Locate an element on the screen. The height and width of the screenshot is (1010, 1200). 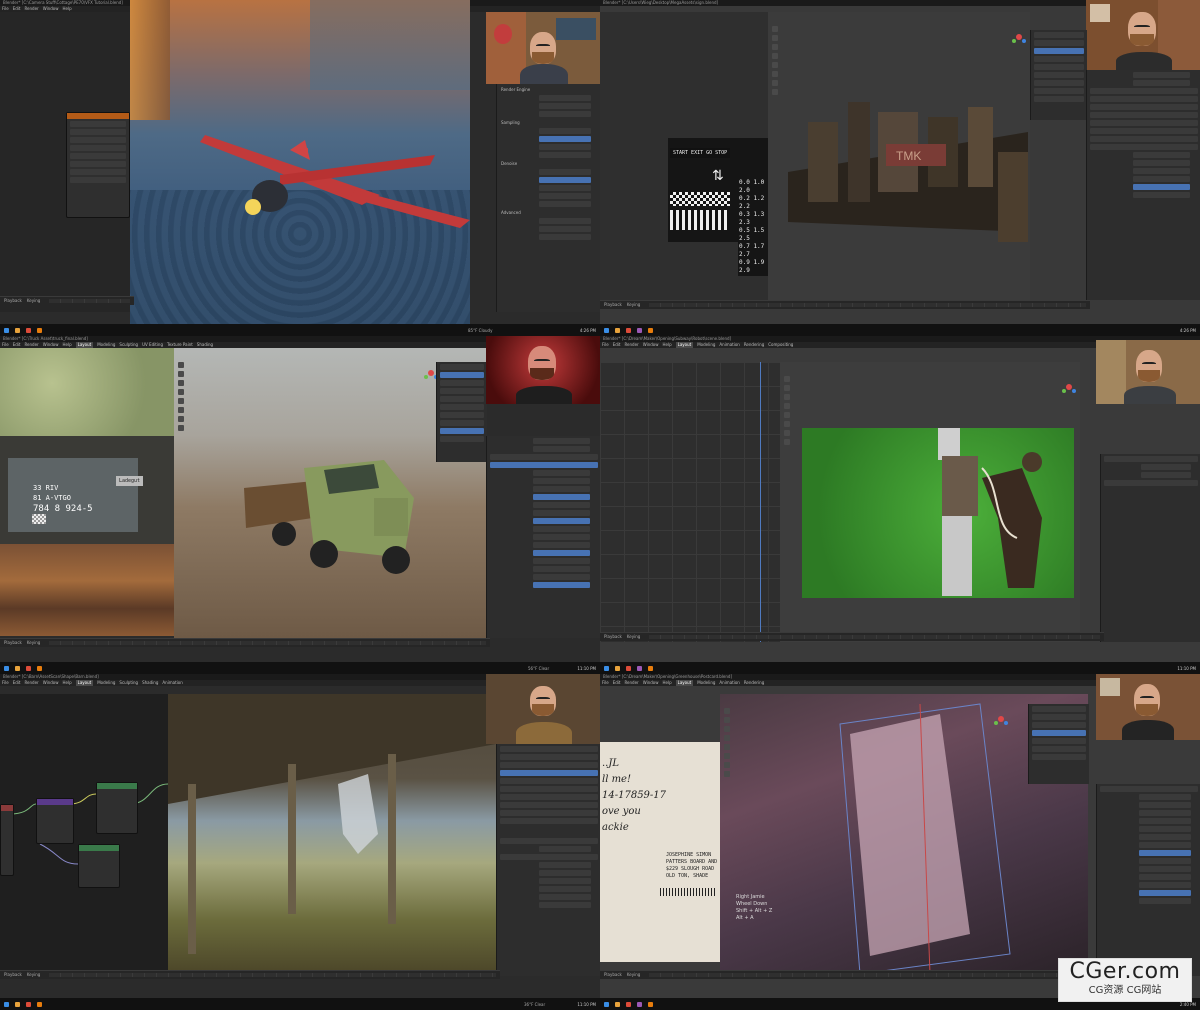
greenscreen-footage is located at coordinates (938, 513).